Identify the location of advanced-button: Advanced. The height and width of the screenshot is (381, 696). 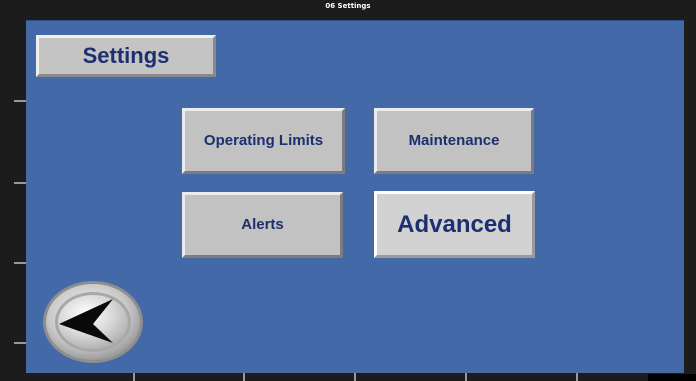
(454, 224).